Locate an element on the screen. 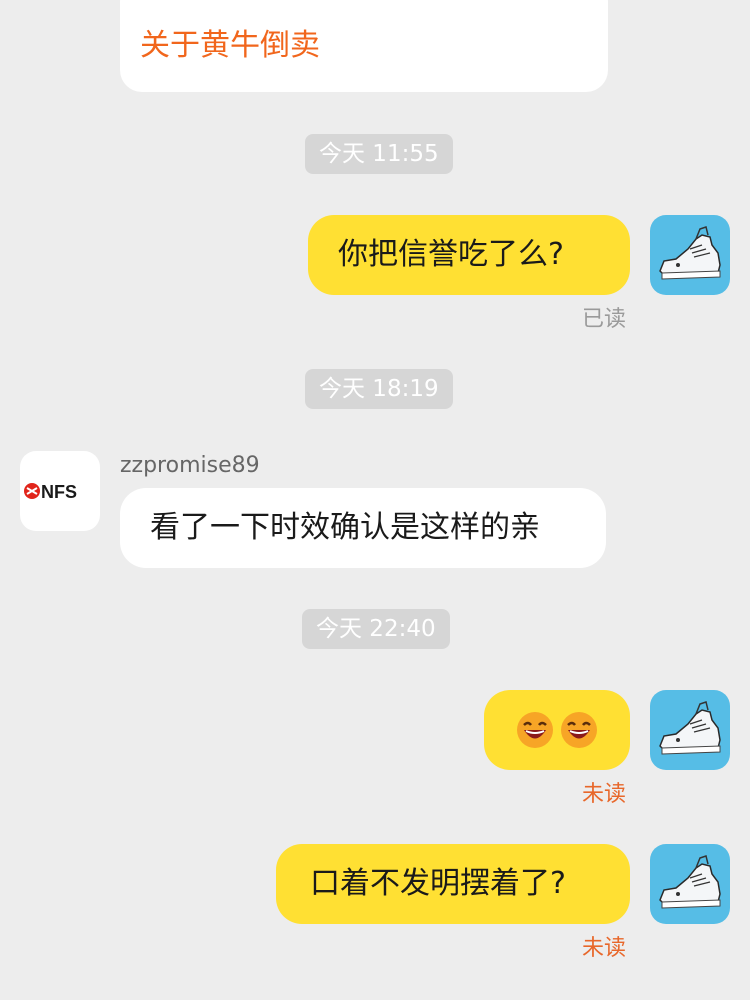 Image resolution: width=750 pixels, height=1000 pixels. timestamp-pill: 今天 18:19 is located at coordinates (379, 389).